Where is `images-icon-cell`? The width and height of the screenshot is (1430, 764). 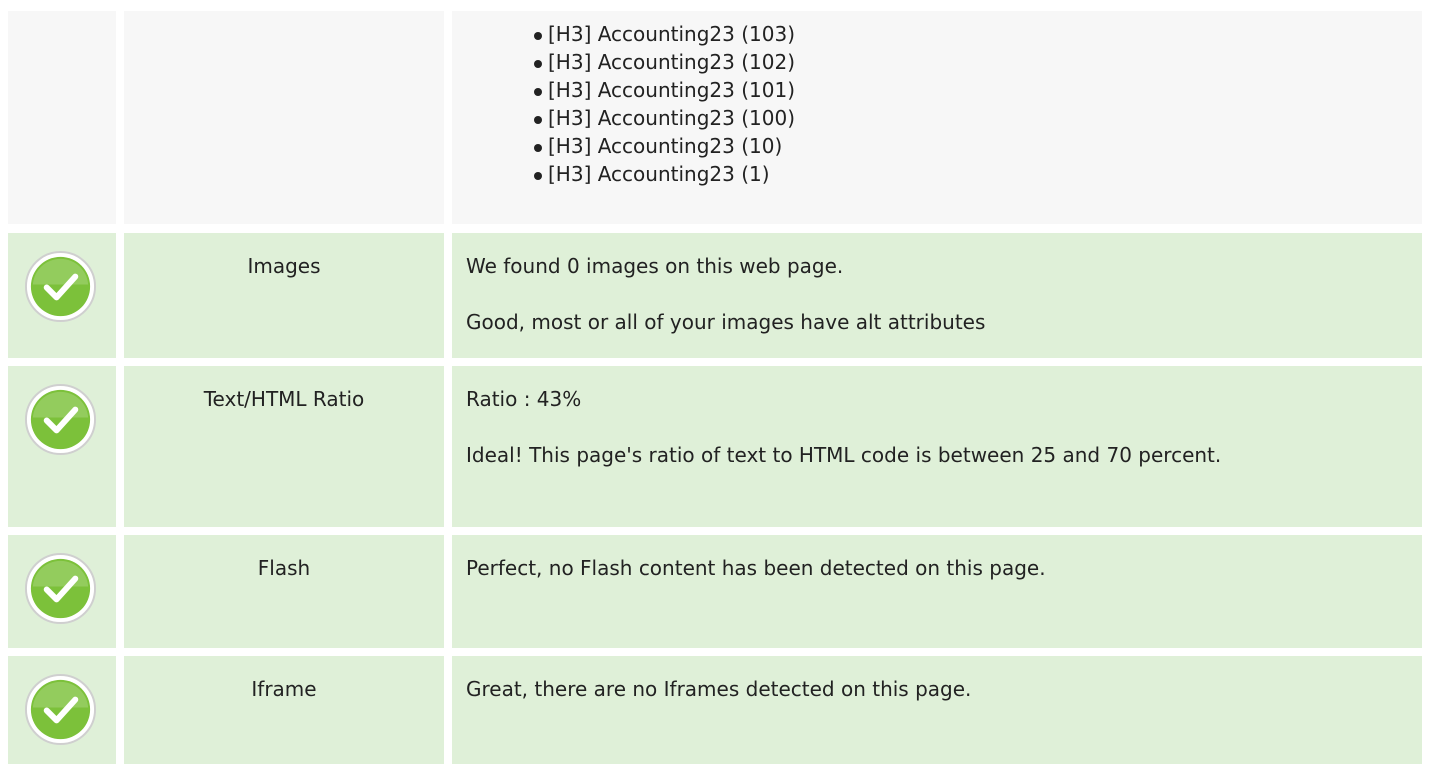 images-icon-cell is located at coordinates (62, 295).